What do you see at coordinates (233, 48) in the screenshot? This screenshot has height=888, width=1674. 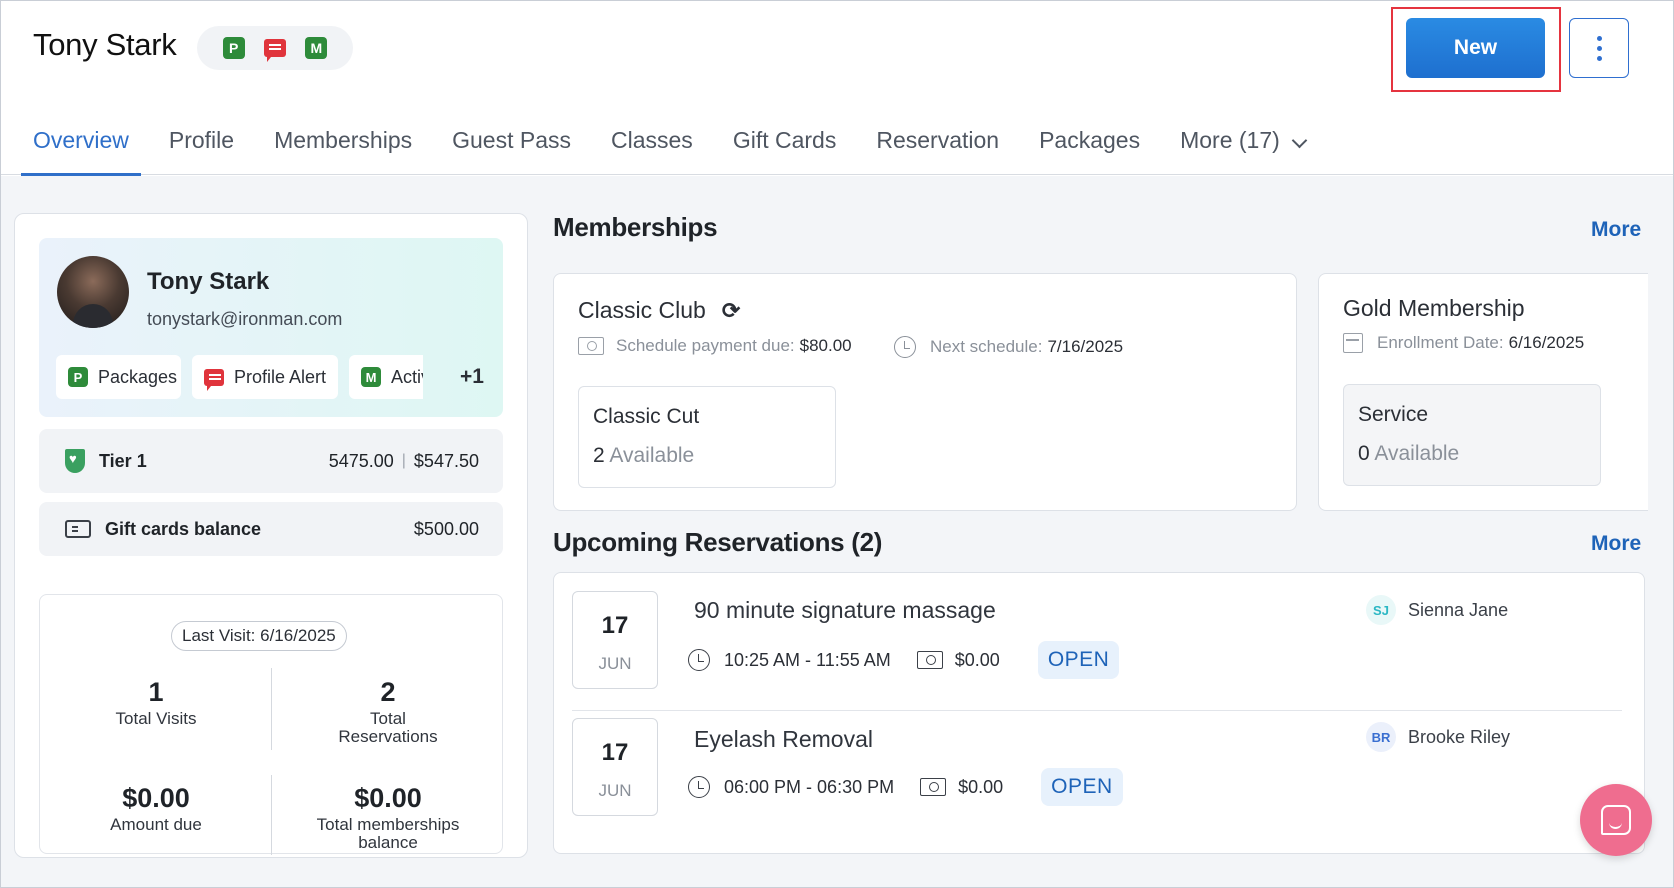 I see `packages-badge-icon: P` at bounding box center [233, 48].